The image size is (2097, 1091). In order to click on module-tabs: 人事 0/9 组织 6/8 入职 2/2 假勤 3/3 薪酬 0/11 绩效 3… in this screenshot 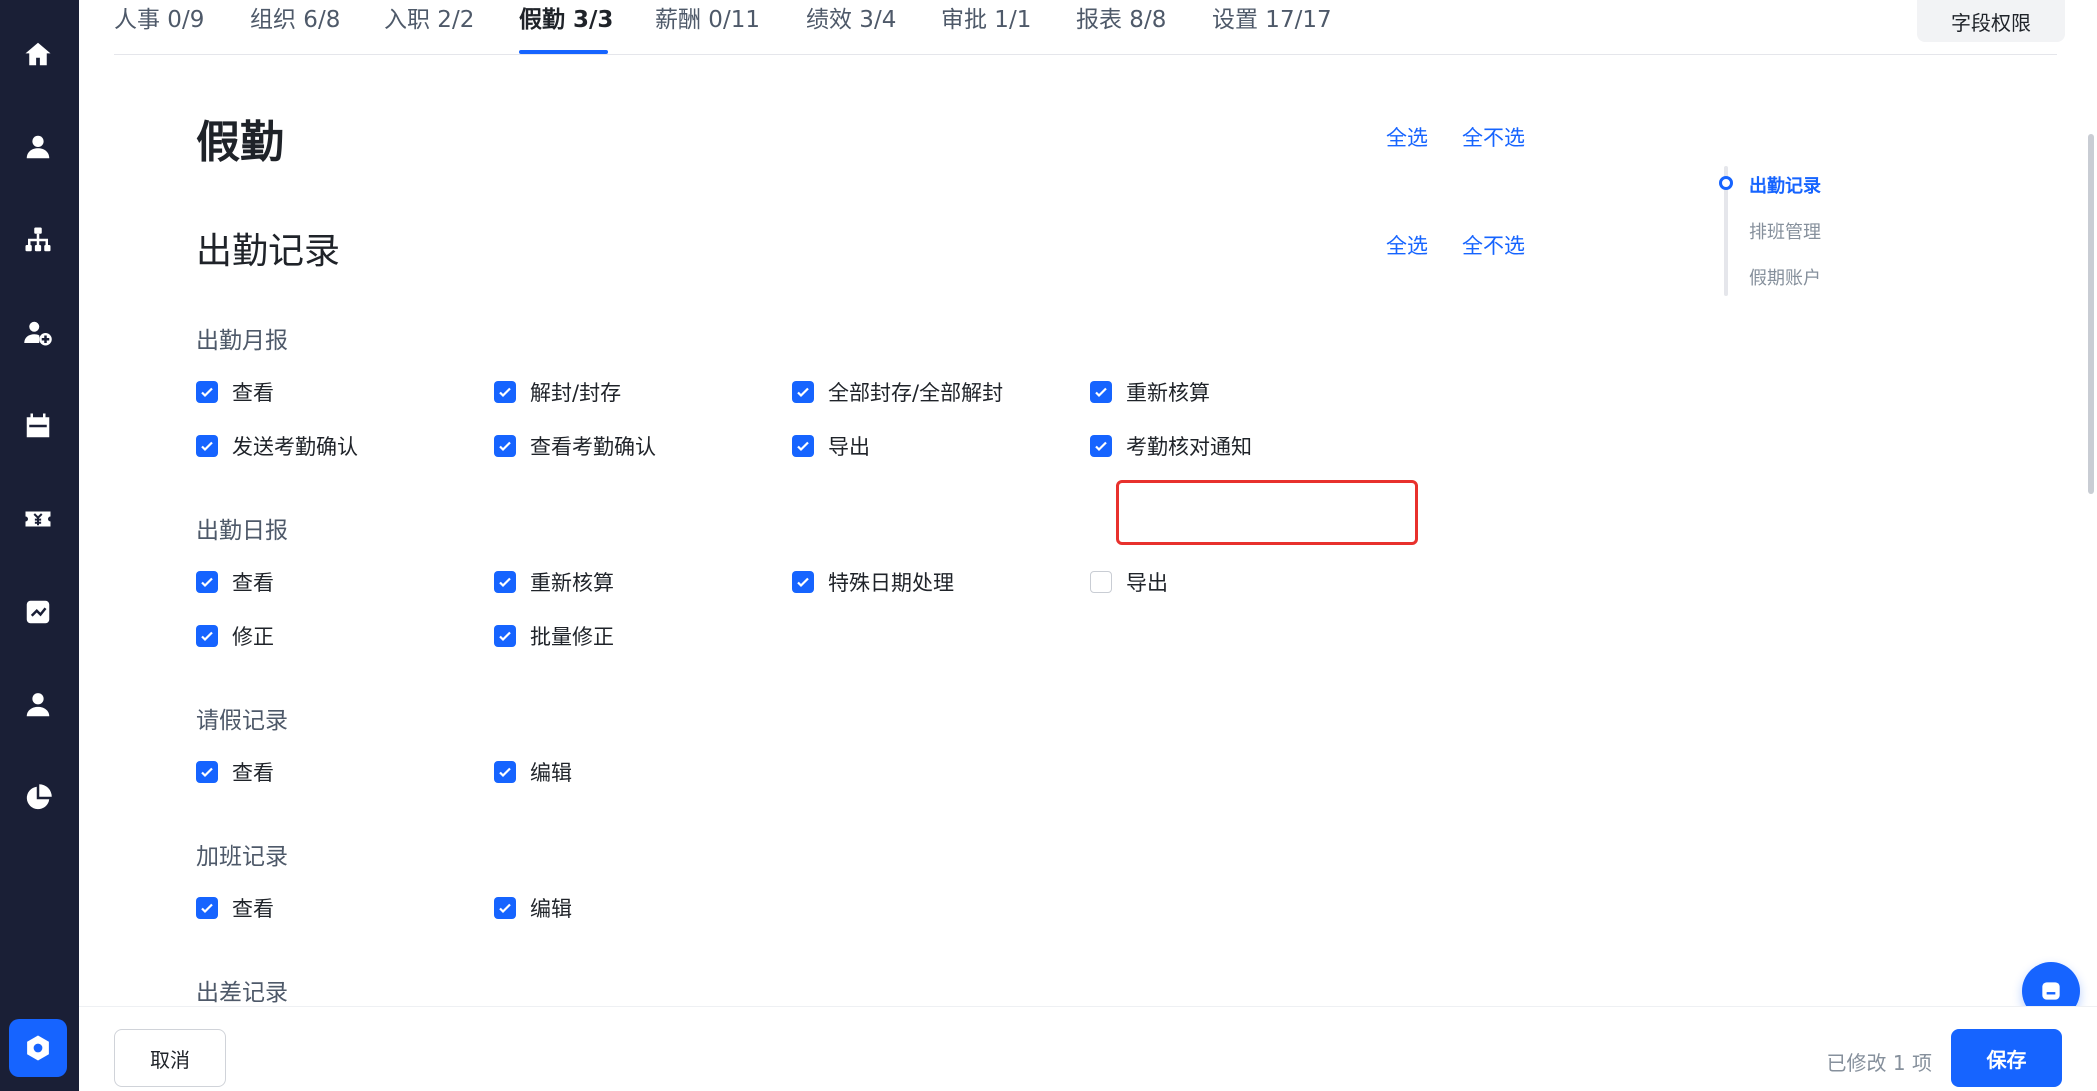, I will do `click(1088, 28)`.